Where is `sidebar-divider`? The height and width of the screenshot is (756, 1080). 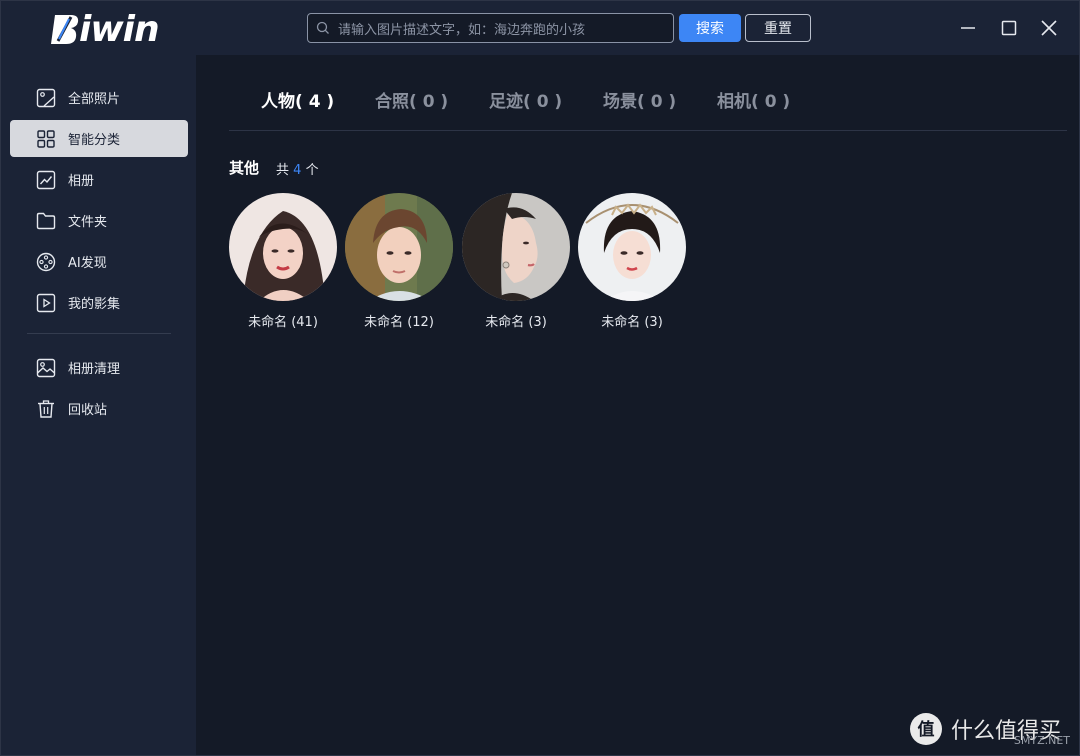 sidebar-divider is located at coordinates (99, 333).